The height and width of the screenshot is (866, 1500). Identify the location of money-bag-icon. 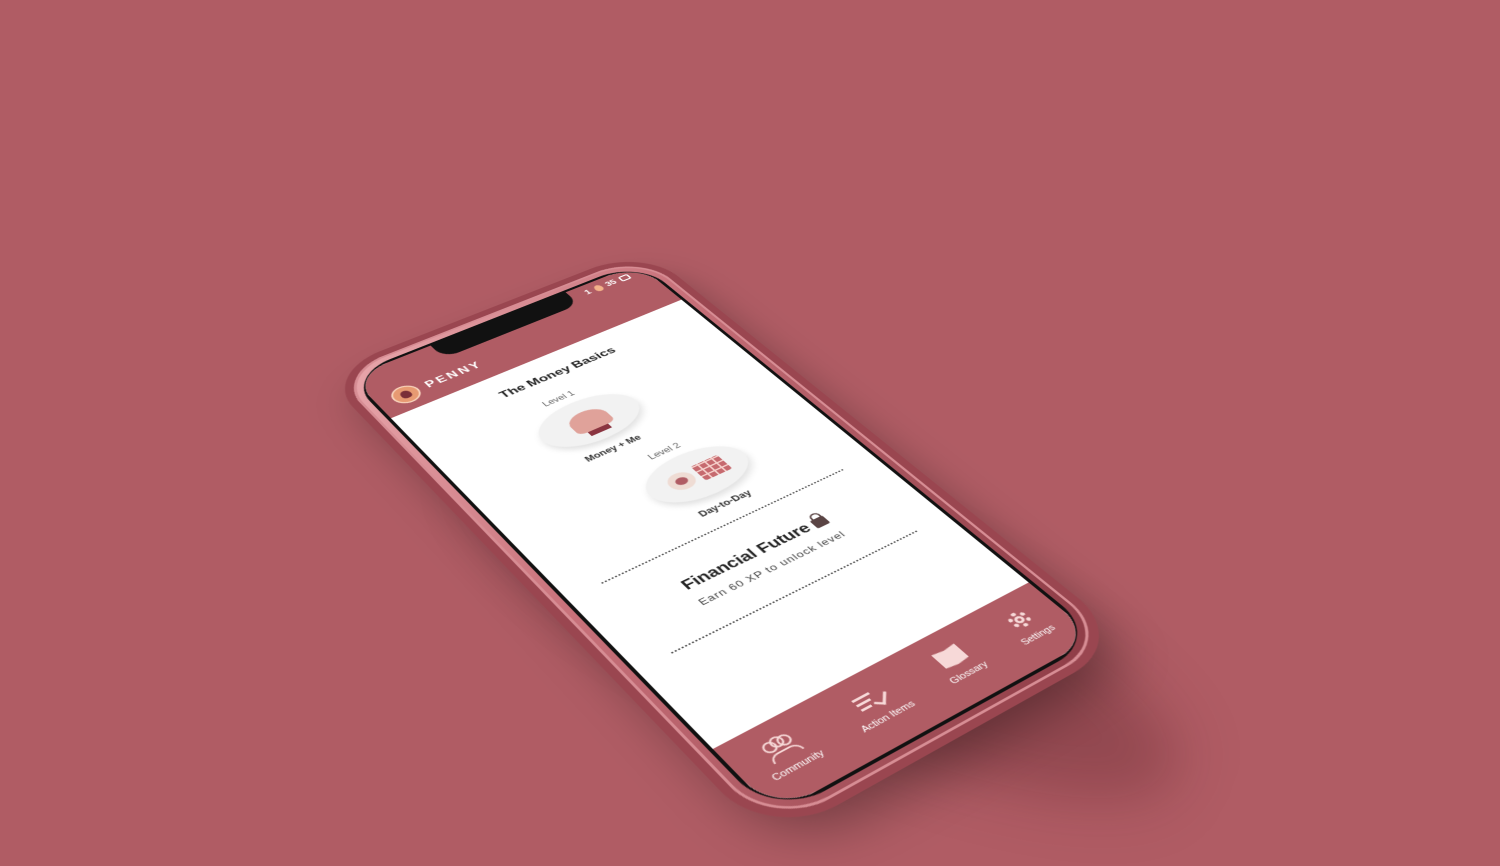
(682, 481).